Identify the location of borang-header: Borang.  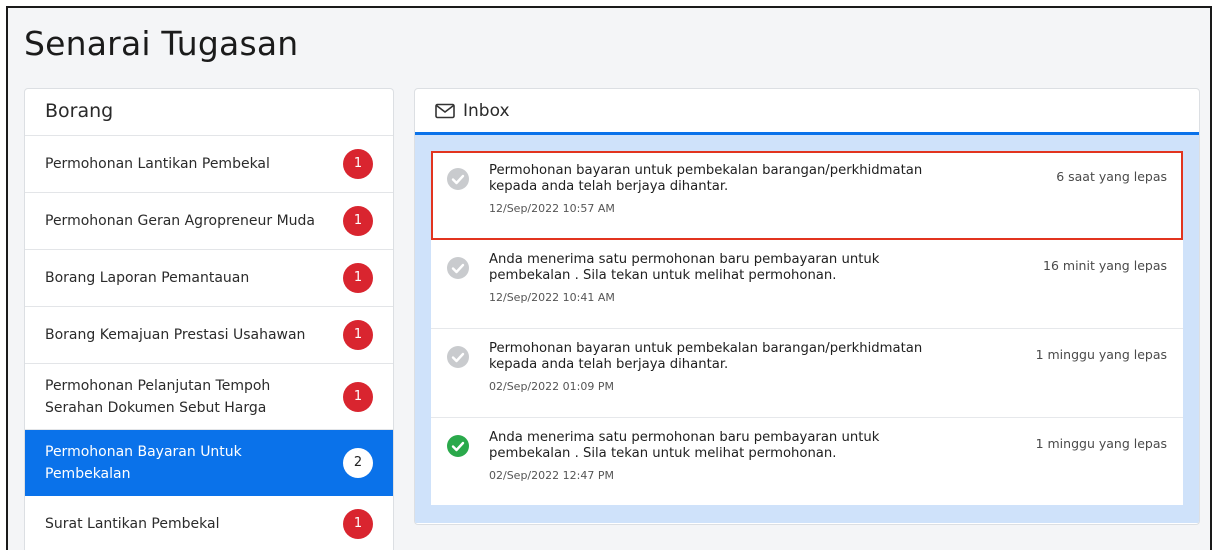
(209, 112).